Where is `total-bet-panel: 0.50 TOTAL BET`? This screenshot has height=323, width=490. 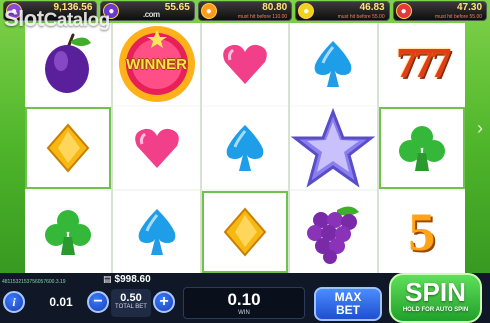 total-bet-panel: 0.50 TOTAL BET is located at coordinates (131, 303).